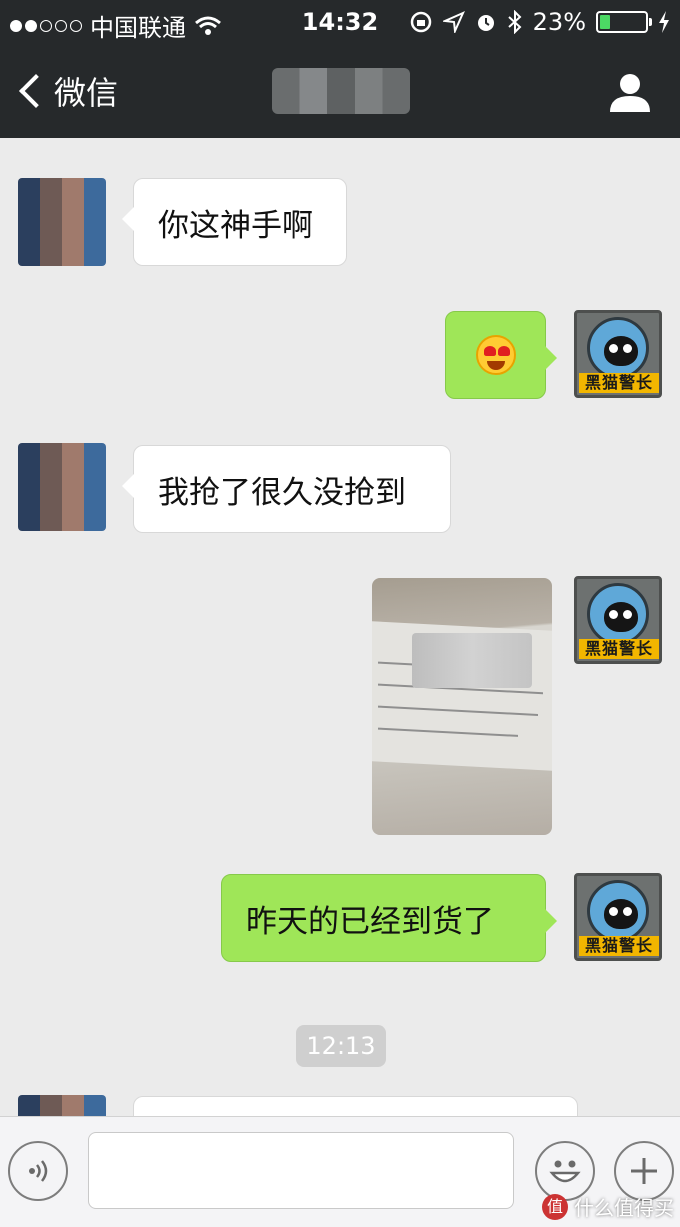 This screenshot has height=1227, width=680. Describe the element at coordinates (630, 92) in the screenshot. I see `profile-icon` at that location.